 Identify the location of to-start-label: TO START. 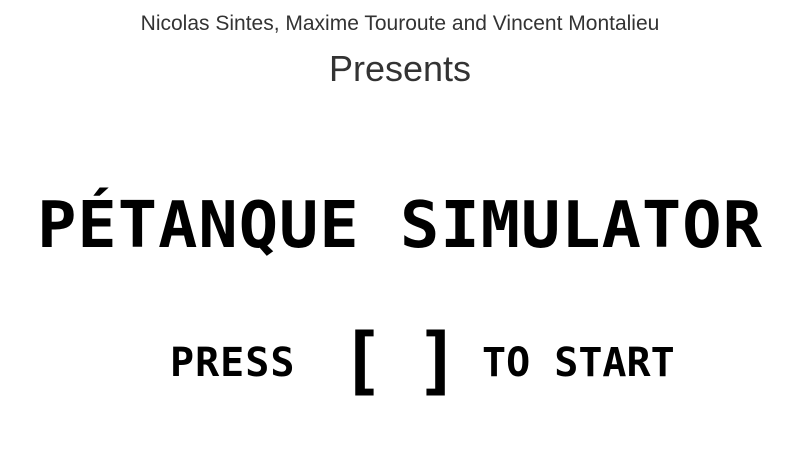
(578, 363).